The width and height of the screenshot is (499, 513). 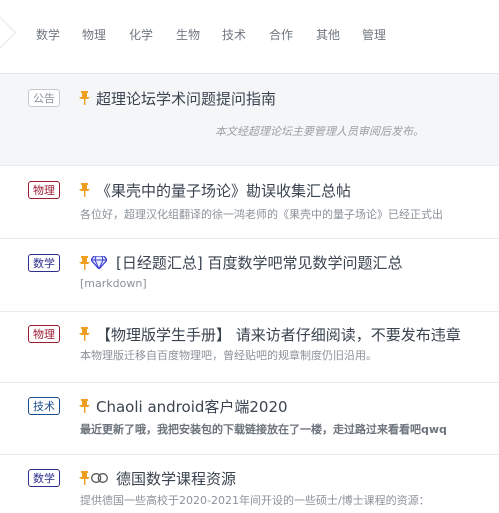 I want to click on nav-item-admin: 管理, so click(x=374, y=34).